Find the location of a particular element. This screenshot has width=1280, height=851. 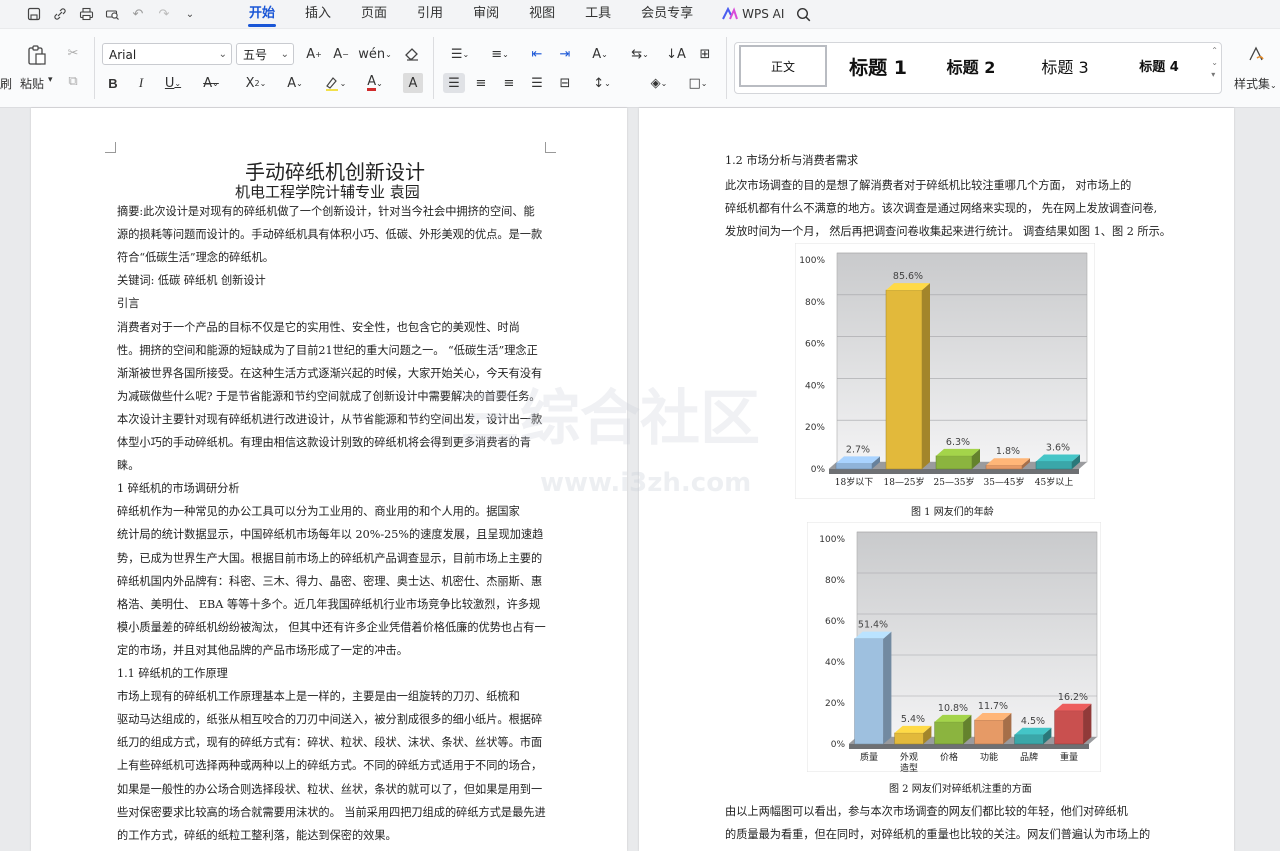

clear-format-icon is located at coordinates (412, 54).